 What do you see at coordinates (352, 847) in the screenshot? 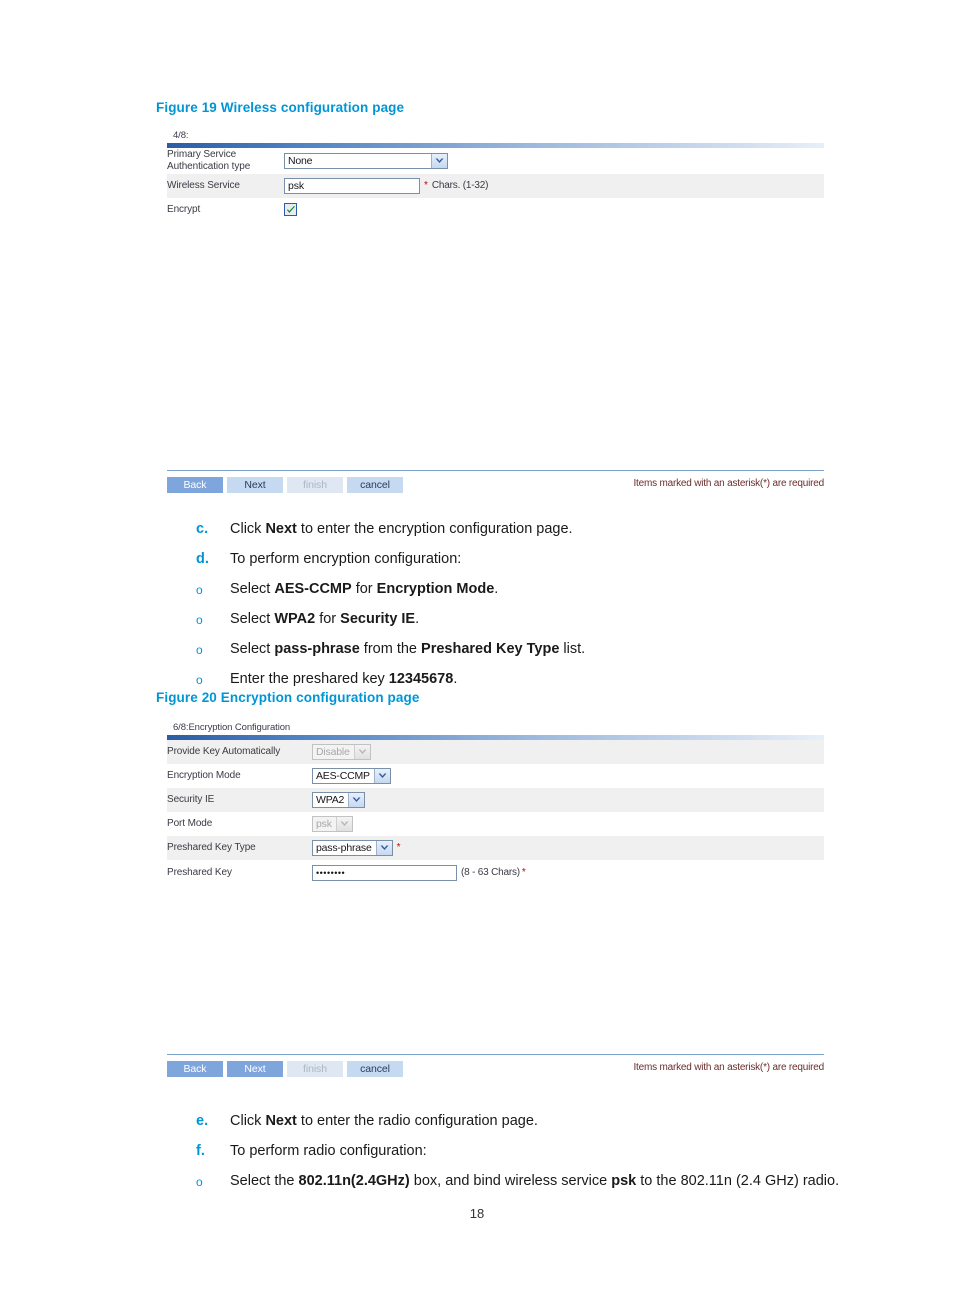
I see `preshared-key-type-select: pass-phrase` at bounding box center [352, 847].